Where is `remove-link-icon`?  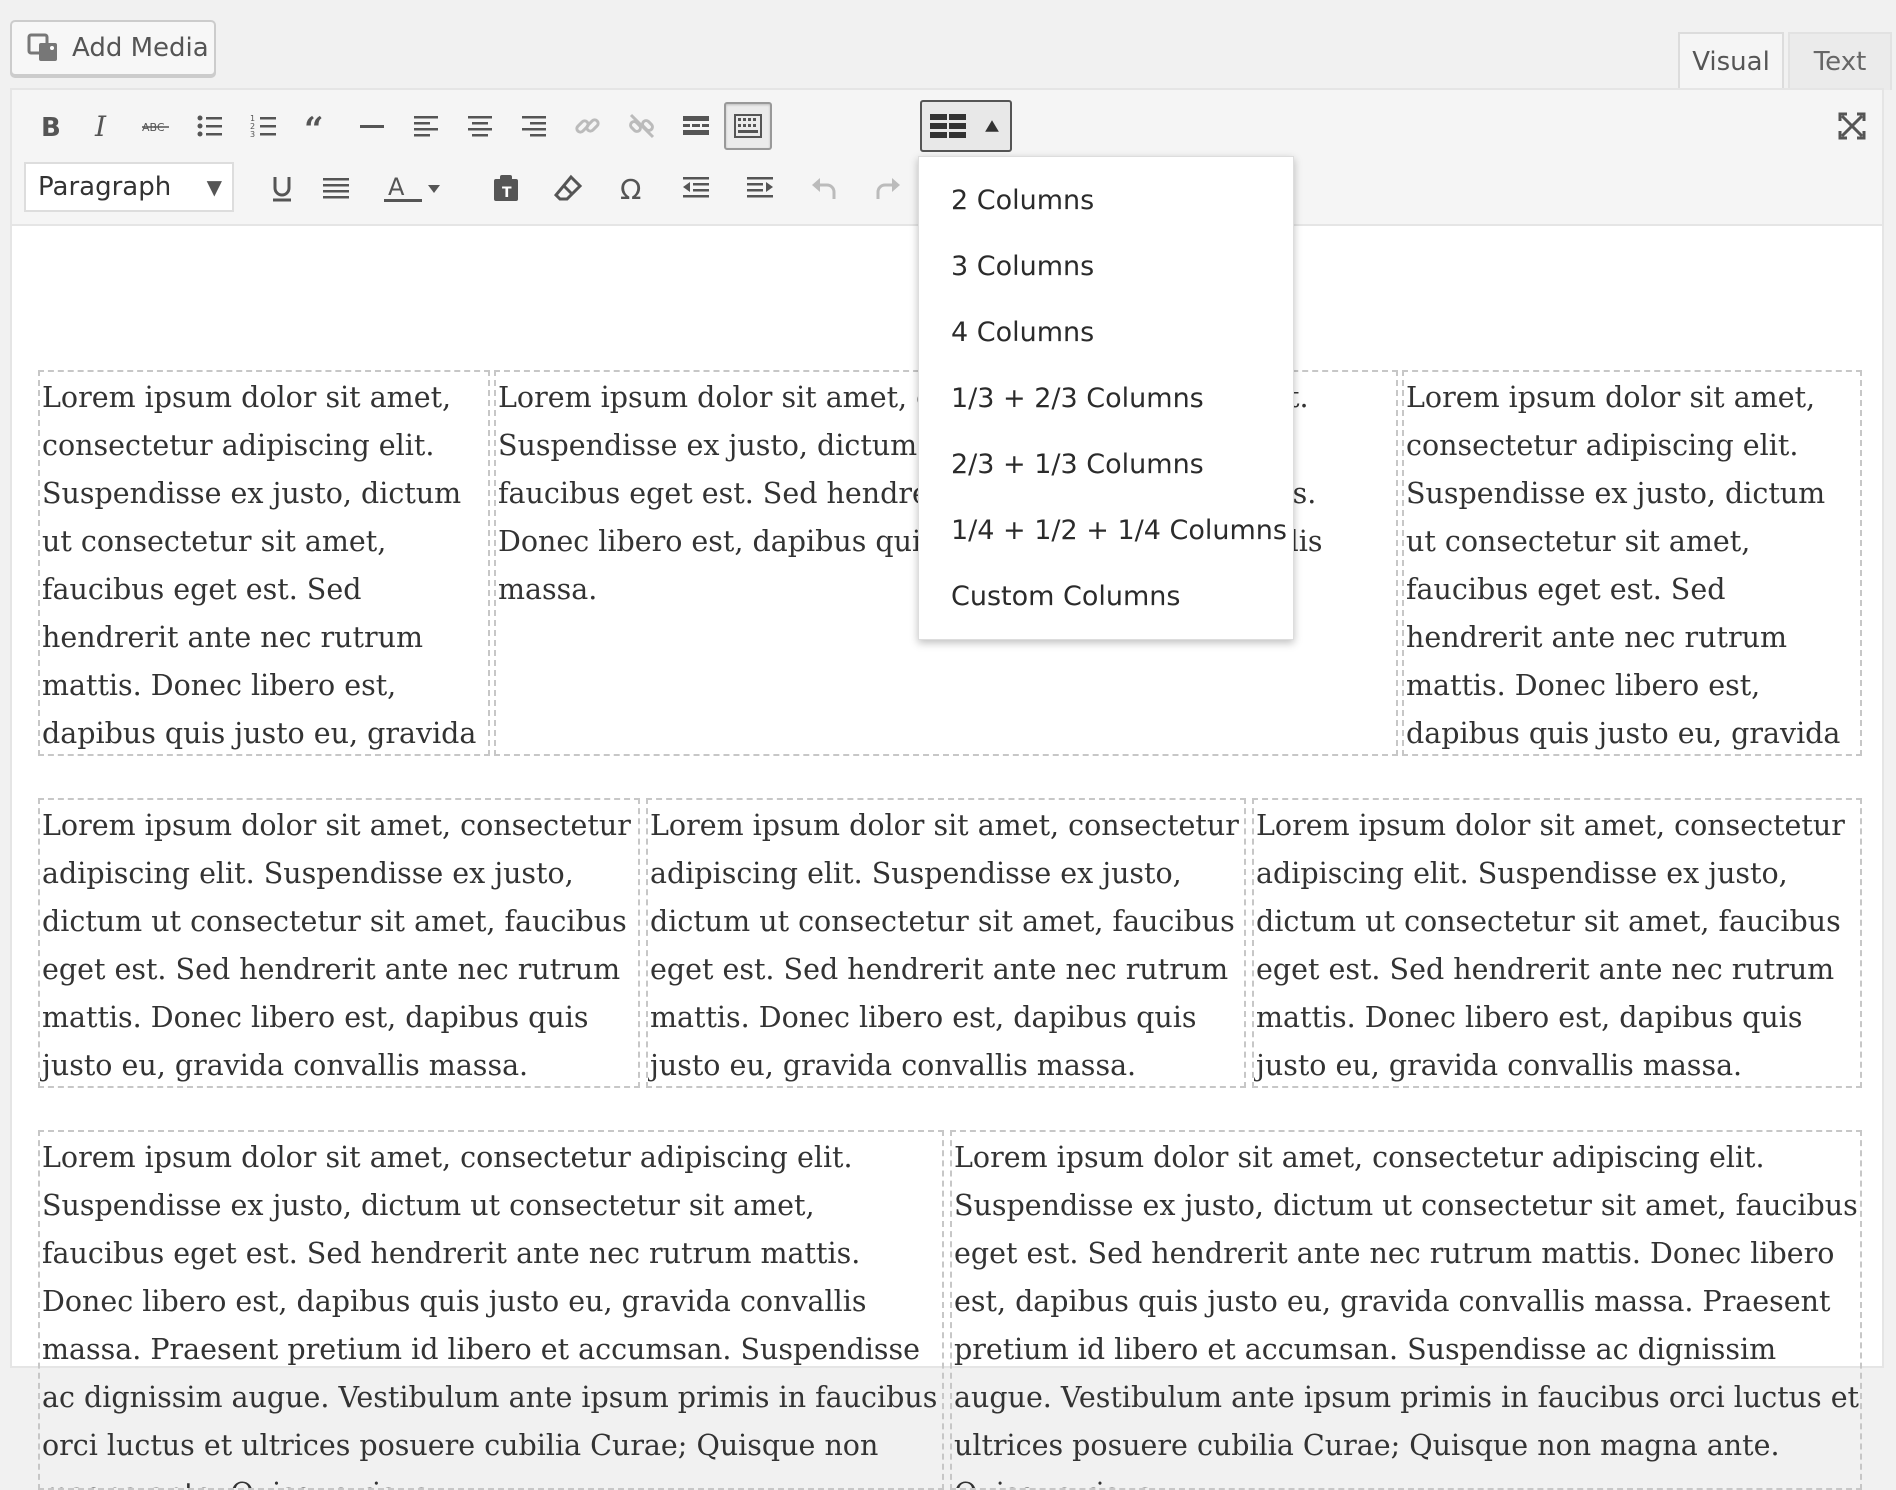 remove-link-icon is located at coordinates (642, 126).